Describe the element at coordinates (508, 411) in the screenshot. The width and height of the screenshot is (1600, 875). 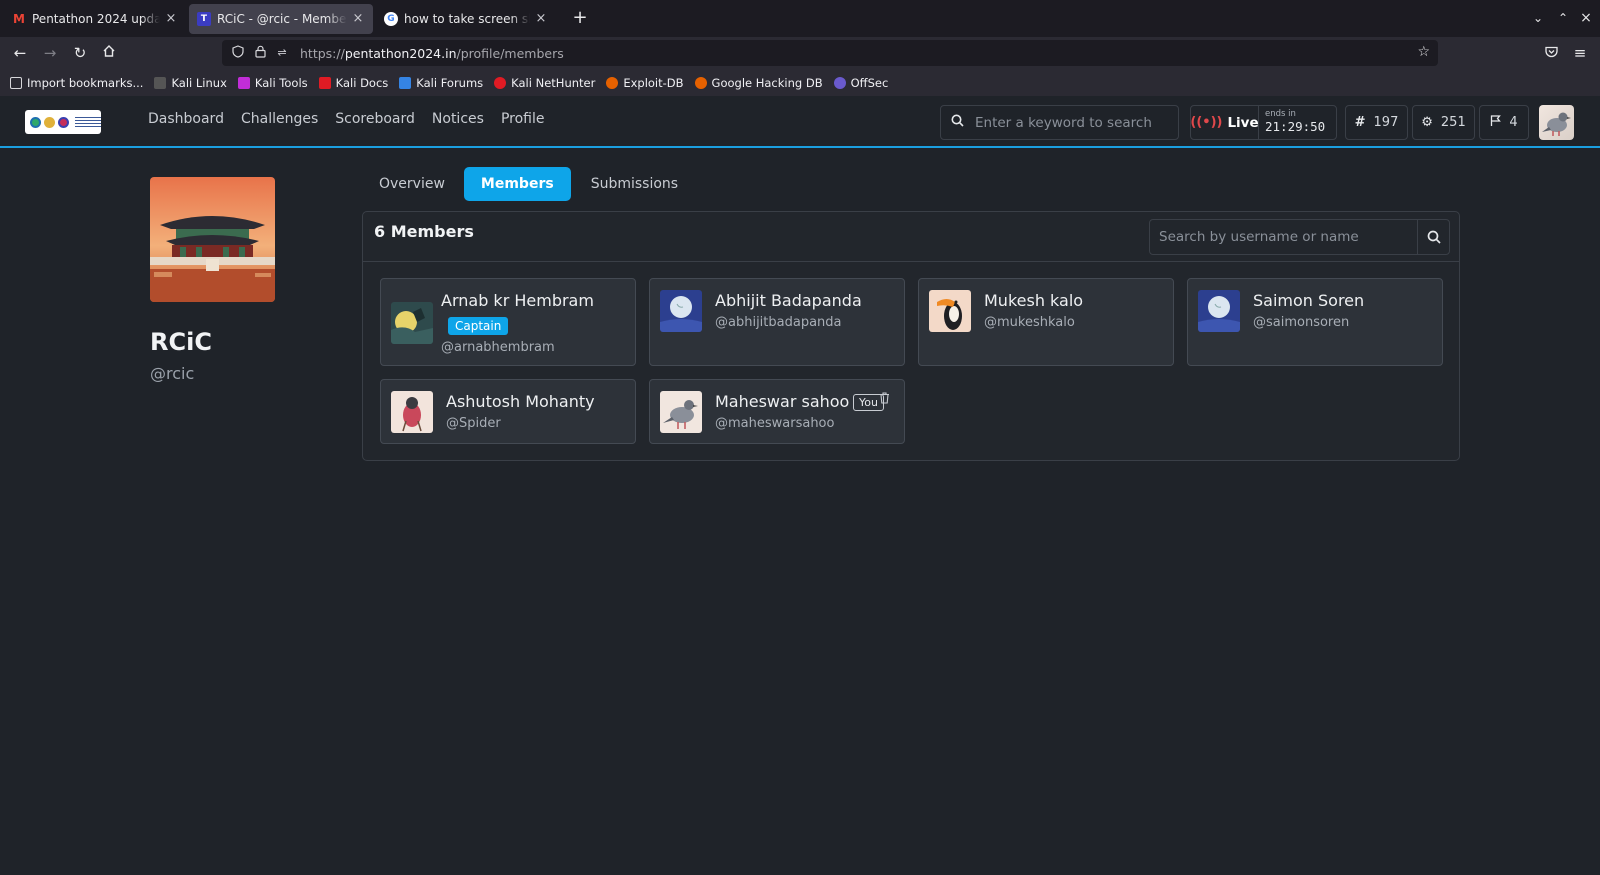
I see `member-card: Ashutosh Mohanty @Spider` at that location.